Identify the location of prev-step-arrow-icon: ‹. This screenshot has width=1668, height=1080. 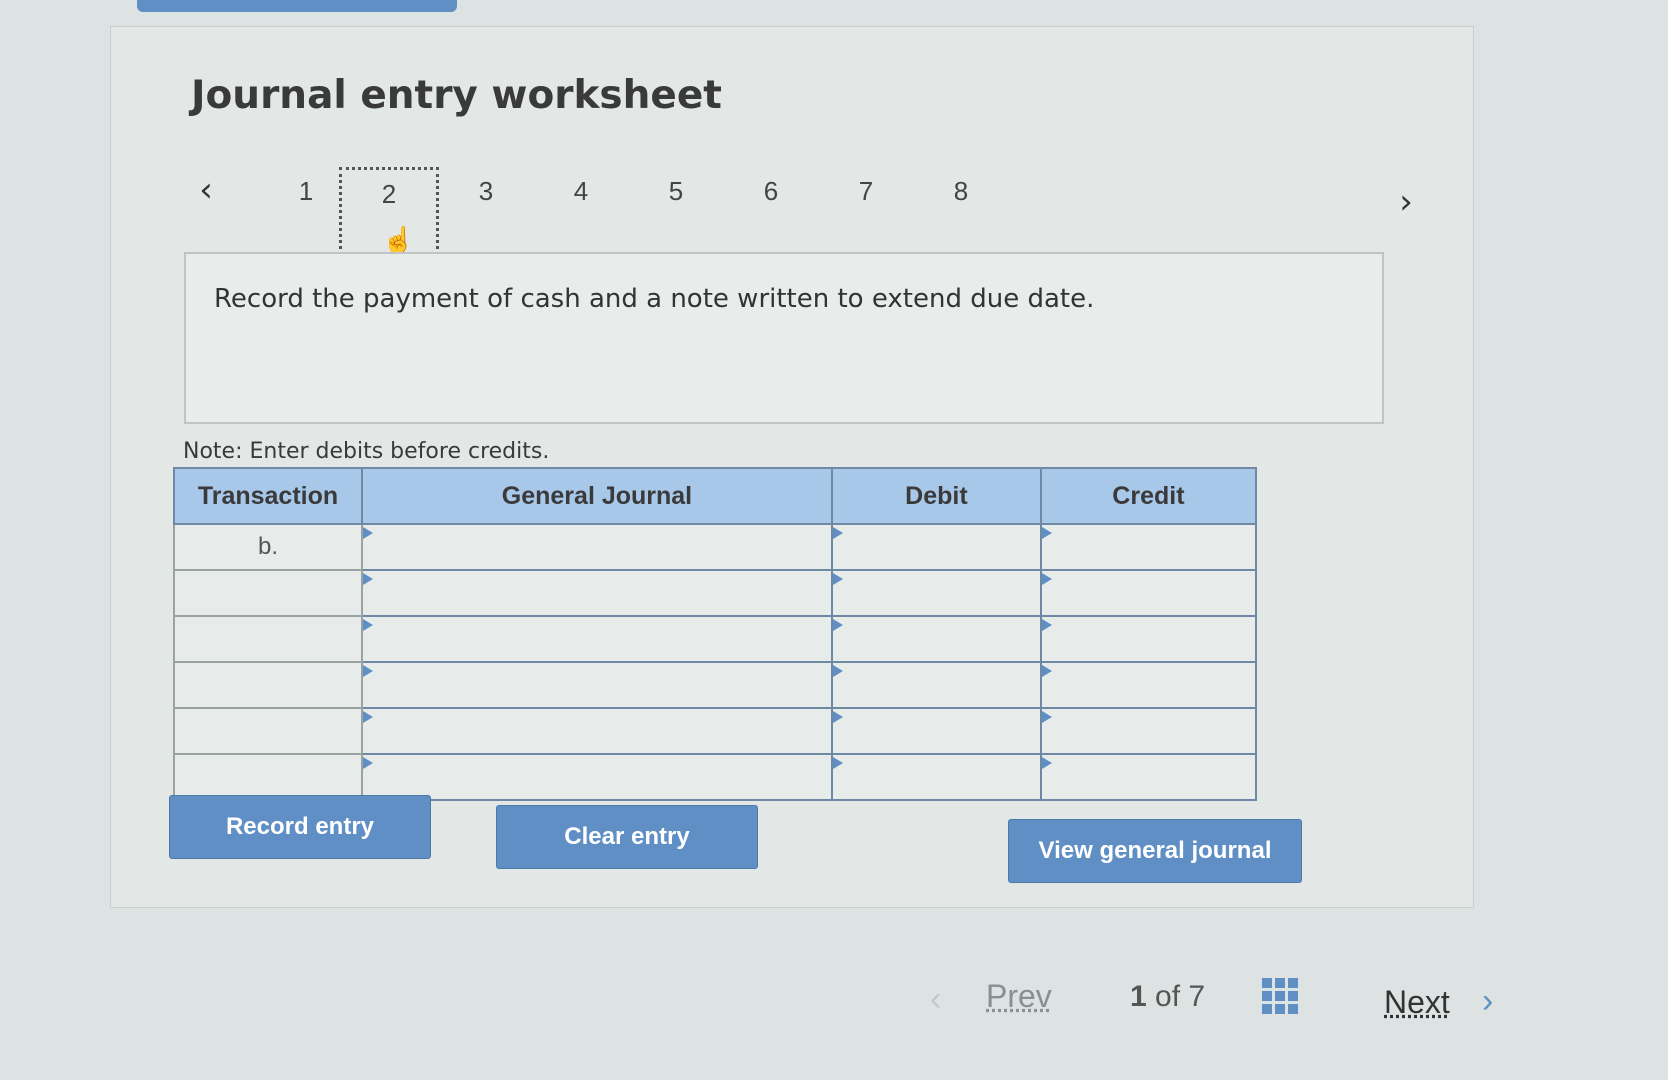
(206, 190).